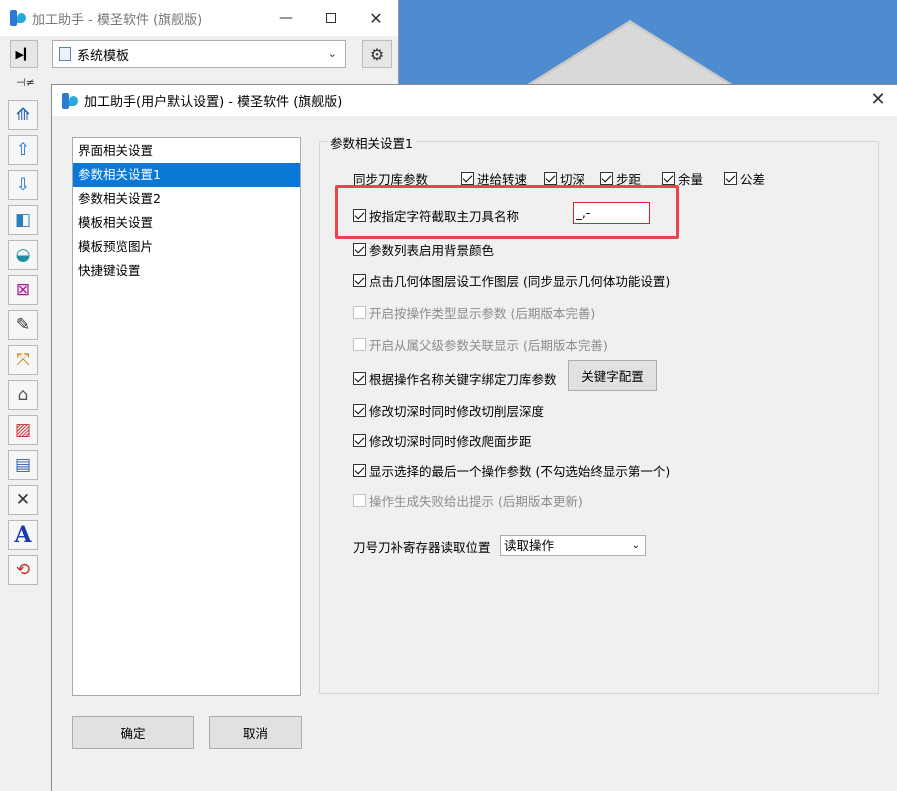 This screenshot has width=897, height=791. Describe the element at coordinates (476, 501) in the screenshot. I see `option-label: 操作生成失败给出提示 (后期版本更新)` at that location.